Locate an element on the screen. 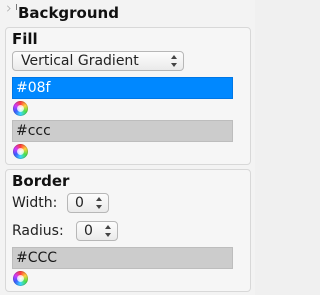 The image size is (320, 295). border-color-field: #CCC is located at coordinates (122, 258).